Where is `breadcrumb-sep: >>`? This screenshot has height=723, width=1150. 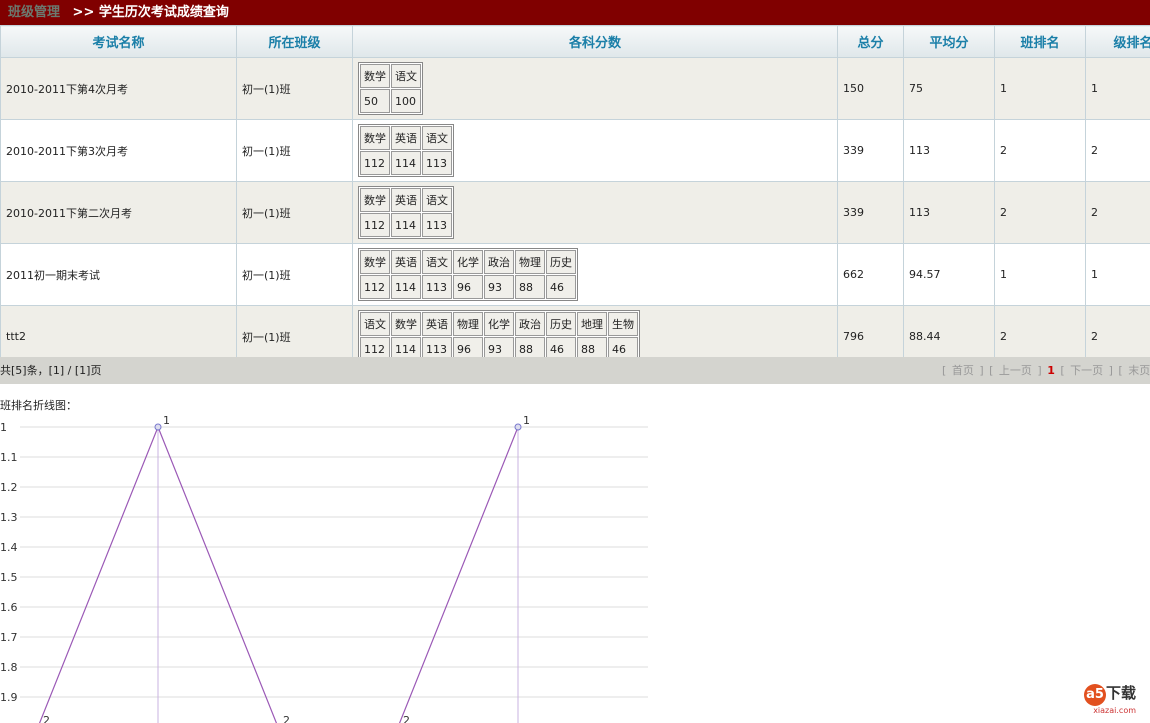
breadcrumb-sep: >> is located at coordinates (83, 12).